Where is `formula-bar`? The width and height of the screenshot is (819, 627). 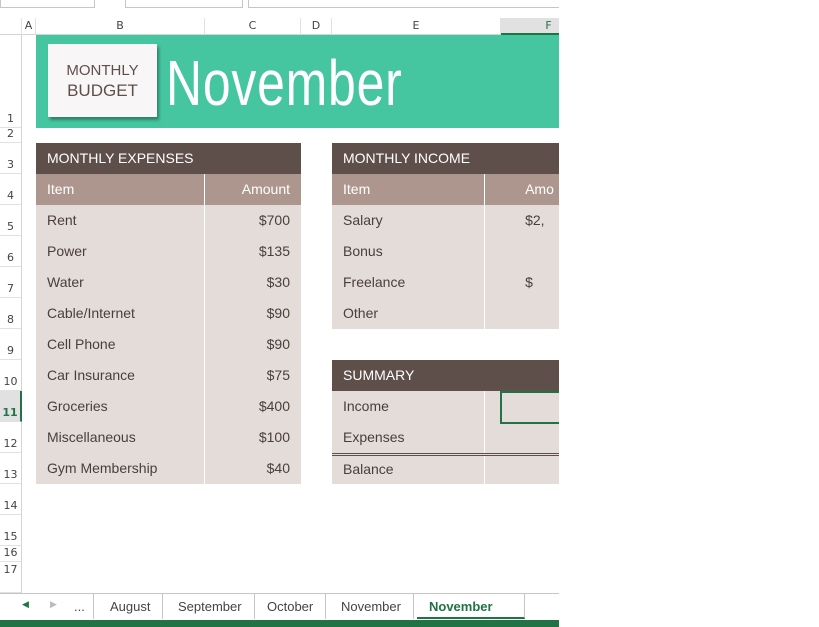 formula-bar is located at coordinates (403, 4).